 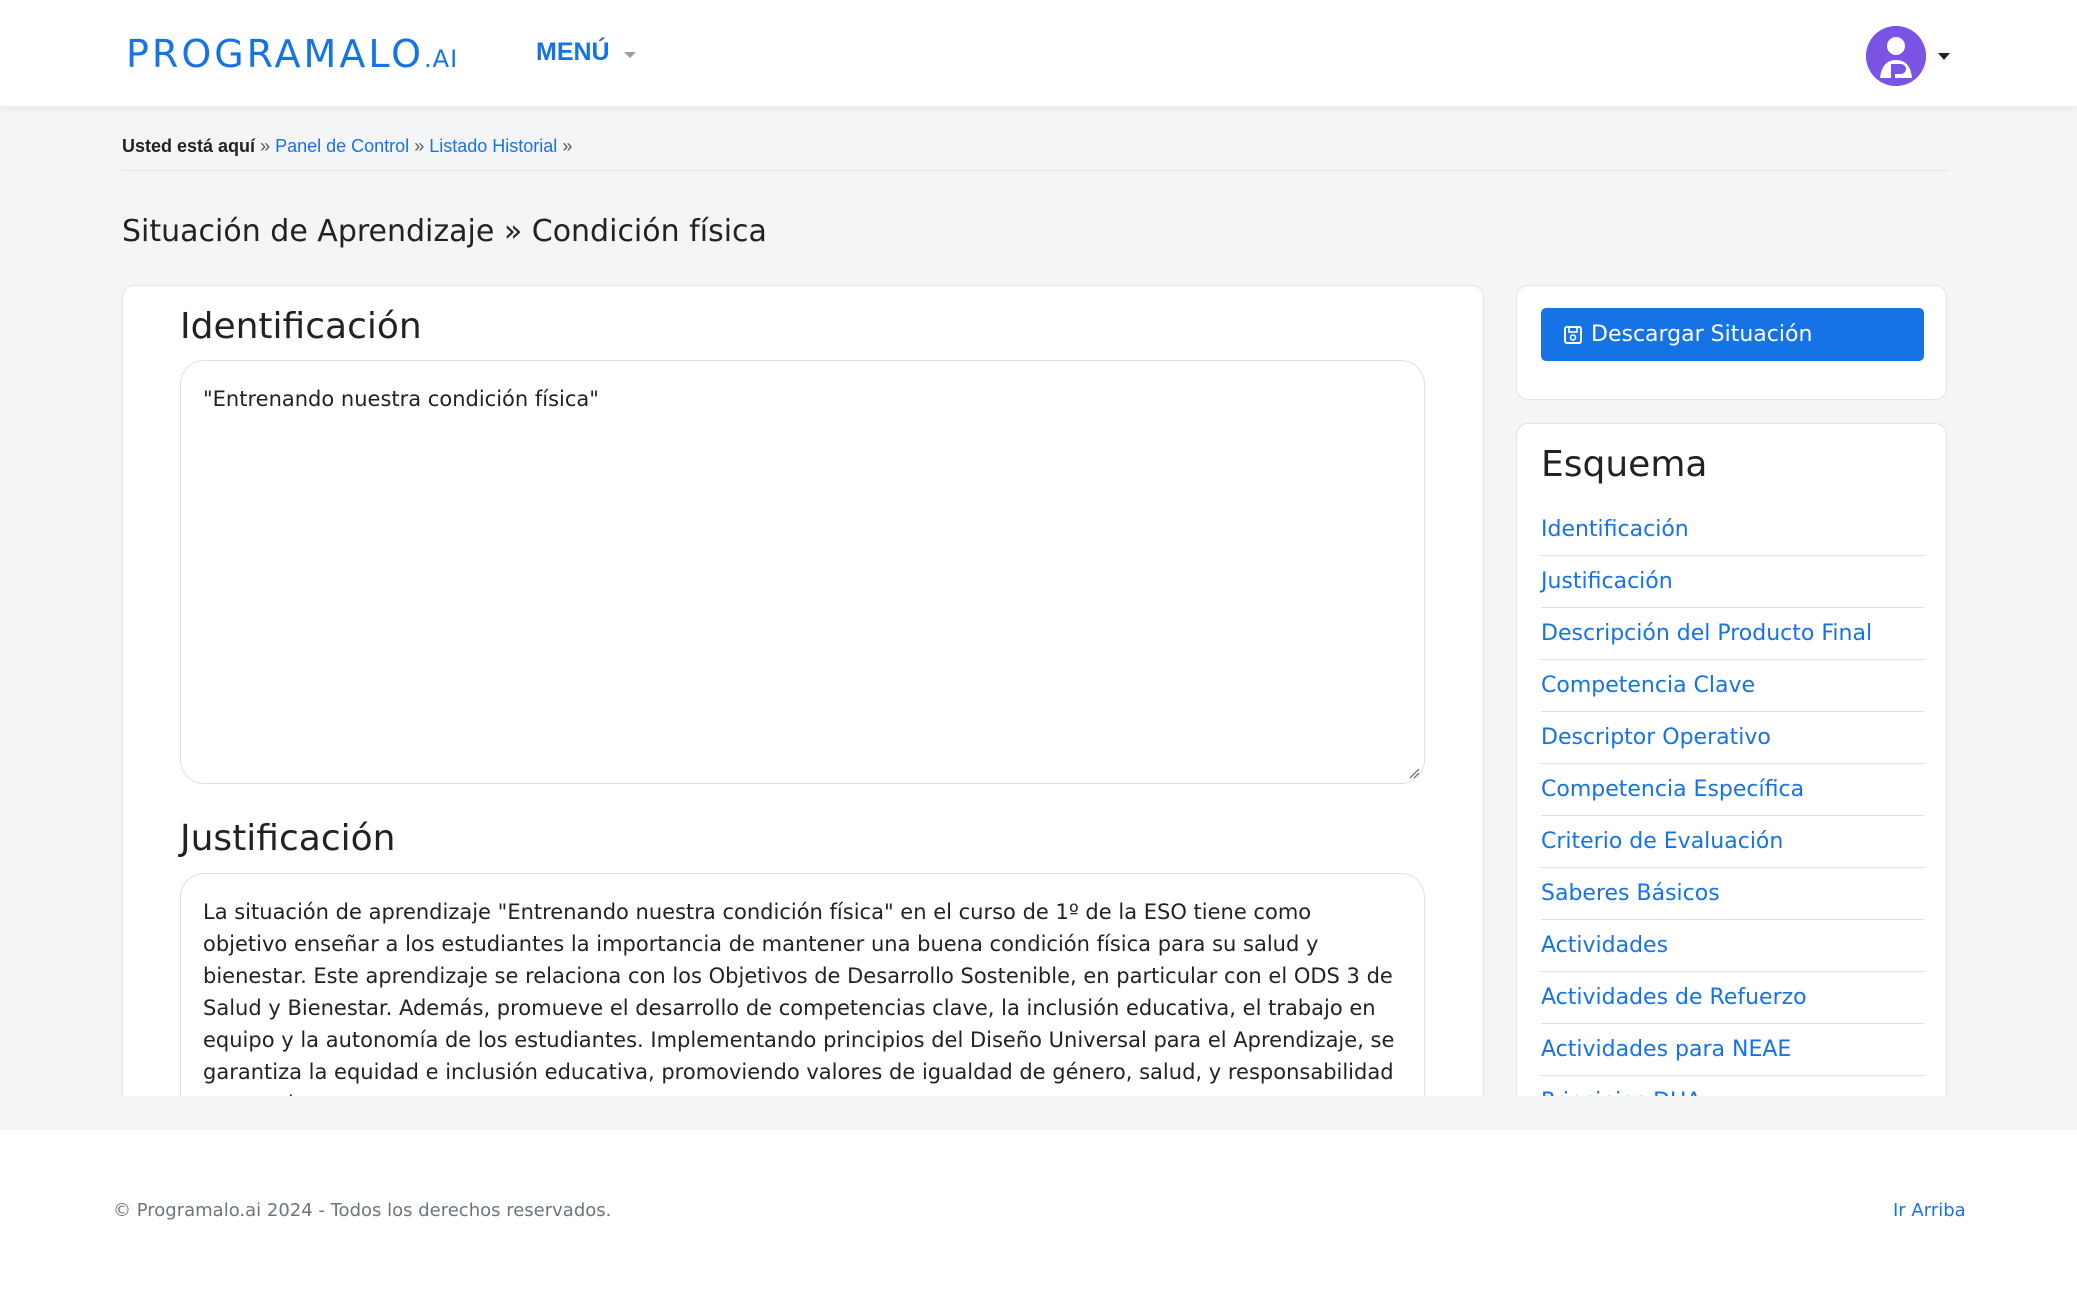 What do you see at coordinates (1732, 998) in the screenshot?
I see `esquema-link-actividades-refuerzo: Actividades de Refuerzo` at bounding box center [1732, 998].